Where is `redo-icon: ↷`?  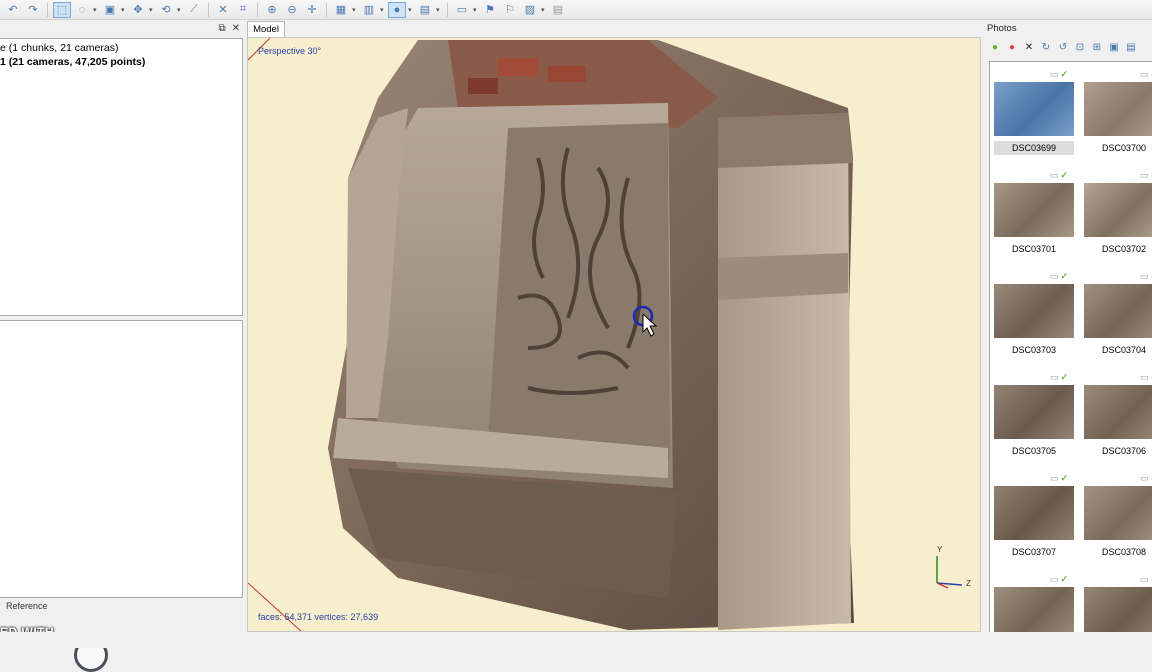 redo-icon: ↷ is located at coordinates (33, 10).